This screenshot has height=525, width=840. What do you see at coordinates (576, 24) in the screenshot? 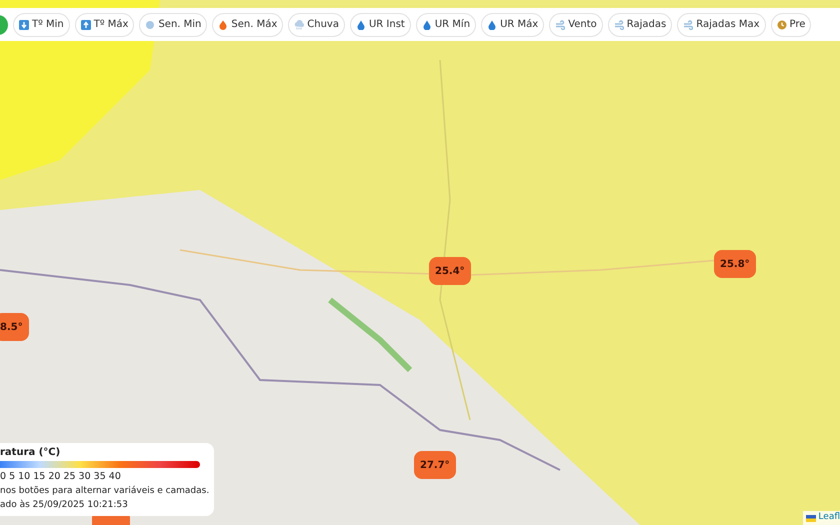
I see `layer-button: Vento` at bounding box center [576, 24].